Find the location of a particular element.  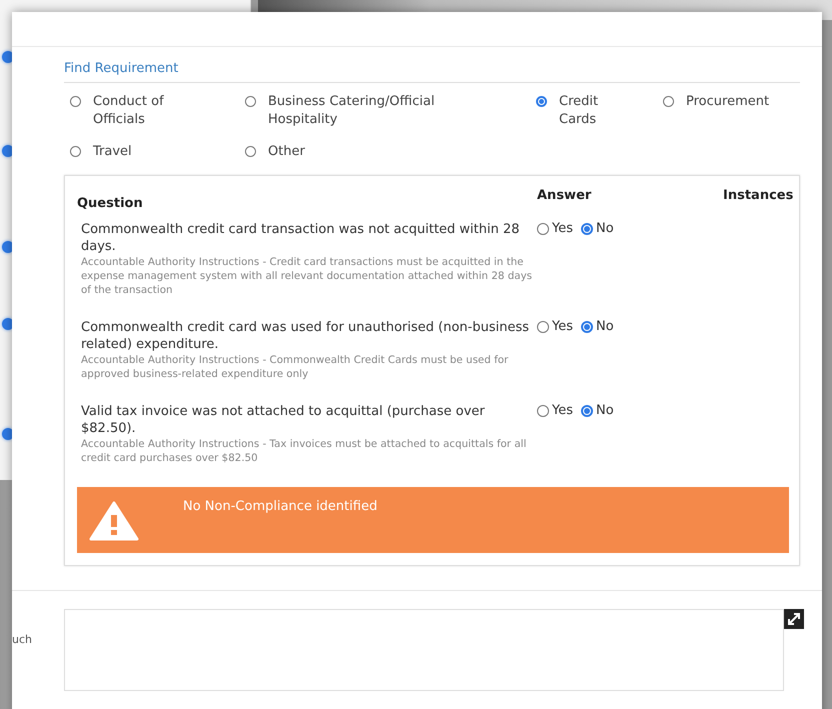

question-text: Valid tax invoice was not attached to acquittal (purchase over $82.50). is located at coordinates (283, 420).